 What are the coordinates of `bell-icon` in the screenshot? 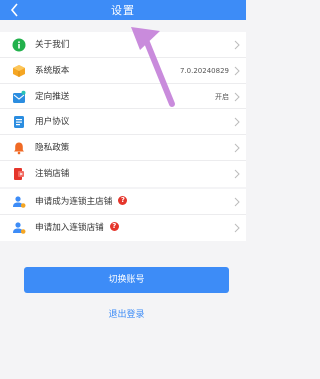 It's located at (19, 148).